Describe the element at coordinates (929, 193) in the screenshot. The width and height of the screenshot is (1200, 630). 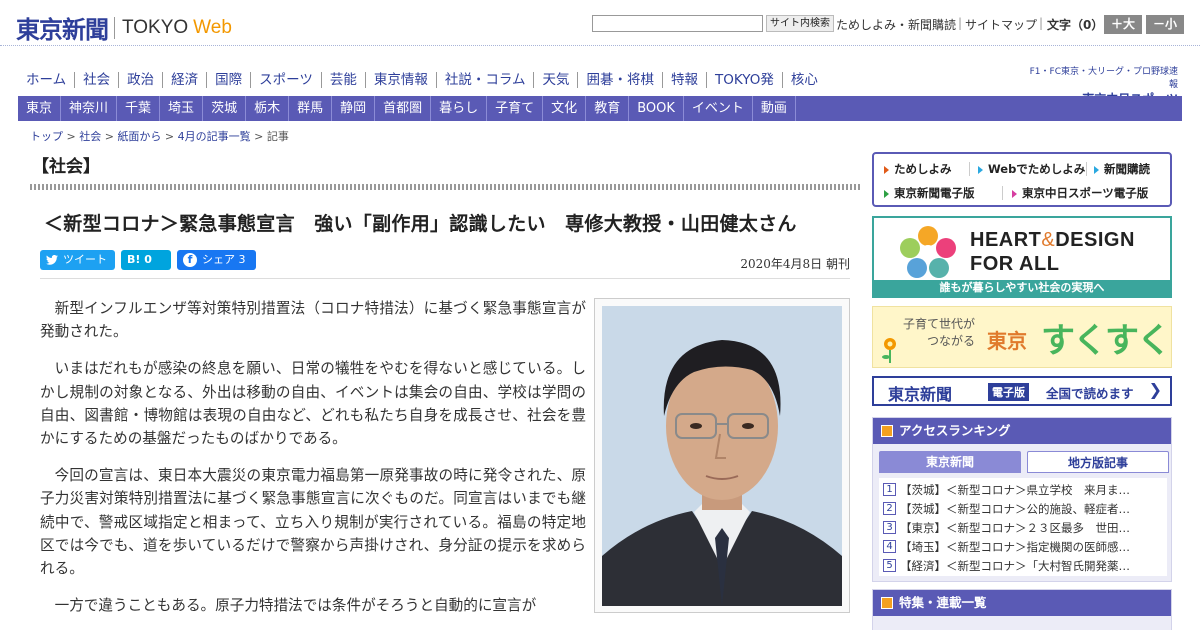
I see `digital-edition-link: 東京新聞電子版` at that location.